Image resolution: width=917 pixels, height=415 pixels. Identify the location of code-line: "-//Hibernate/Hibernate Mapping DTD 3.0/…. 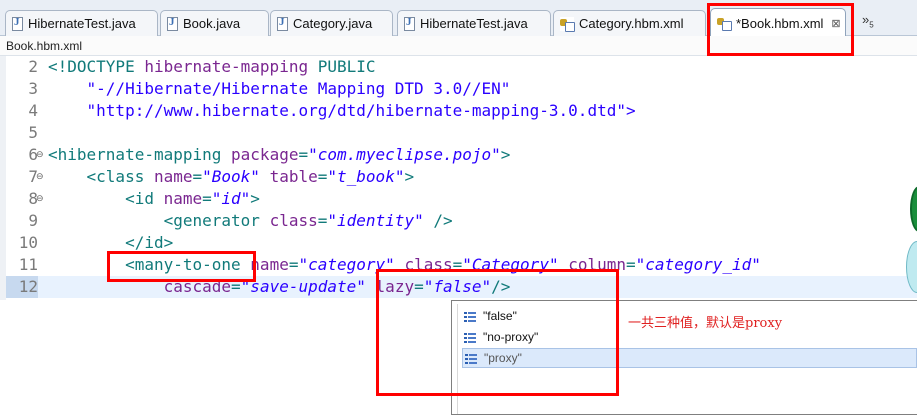
(279, 89).